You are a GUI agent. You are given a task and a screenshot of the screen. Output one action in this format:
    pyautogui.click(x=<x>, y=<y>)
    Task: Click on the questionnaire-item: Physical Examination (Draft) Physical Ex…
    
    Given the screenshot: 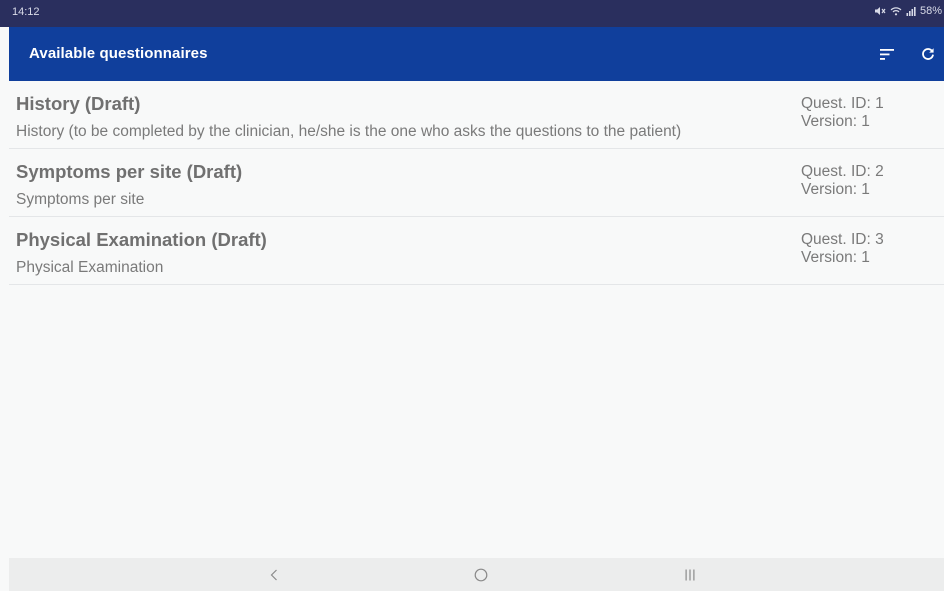 What is the action you would take?
    pyautogui.click(x=476, y=251)
    